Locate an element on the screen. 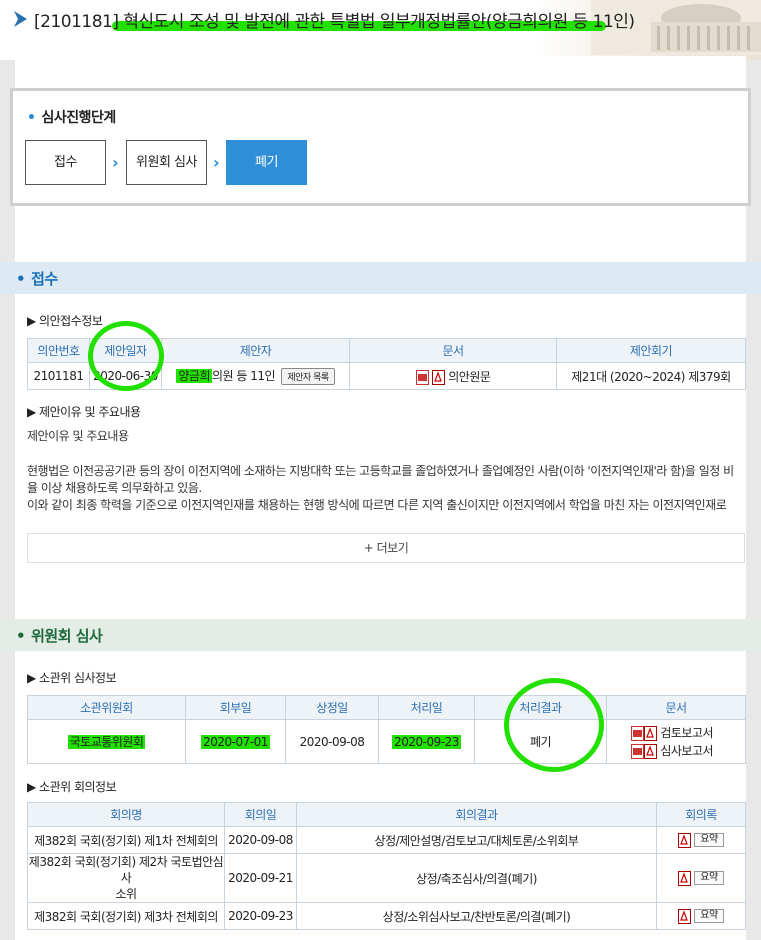 The image size is (761, 940). present-date: 2020-09-08 is located at coordinates (332, 741).